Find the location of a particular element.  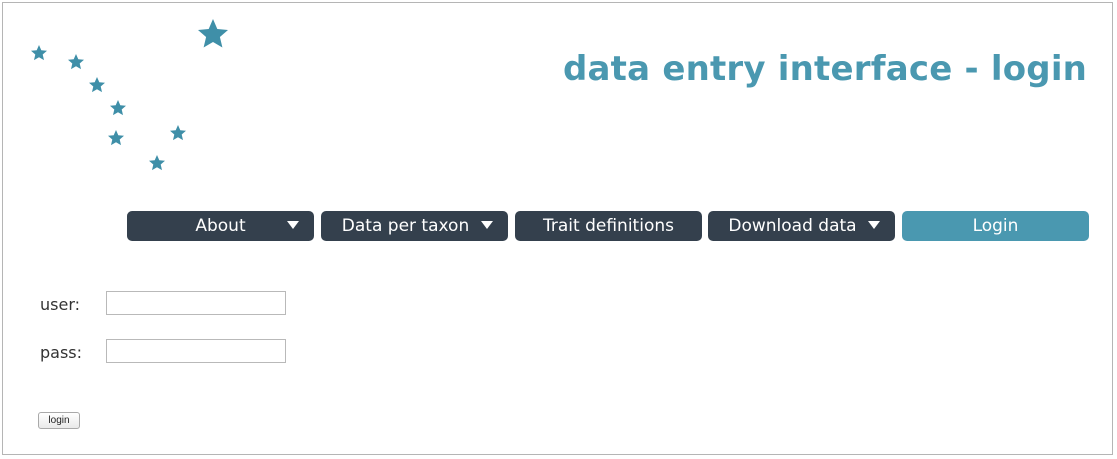

star-constellation-logo is located at coordinates (129, 95).